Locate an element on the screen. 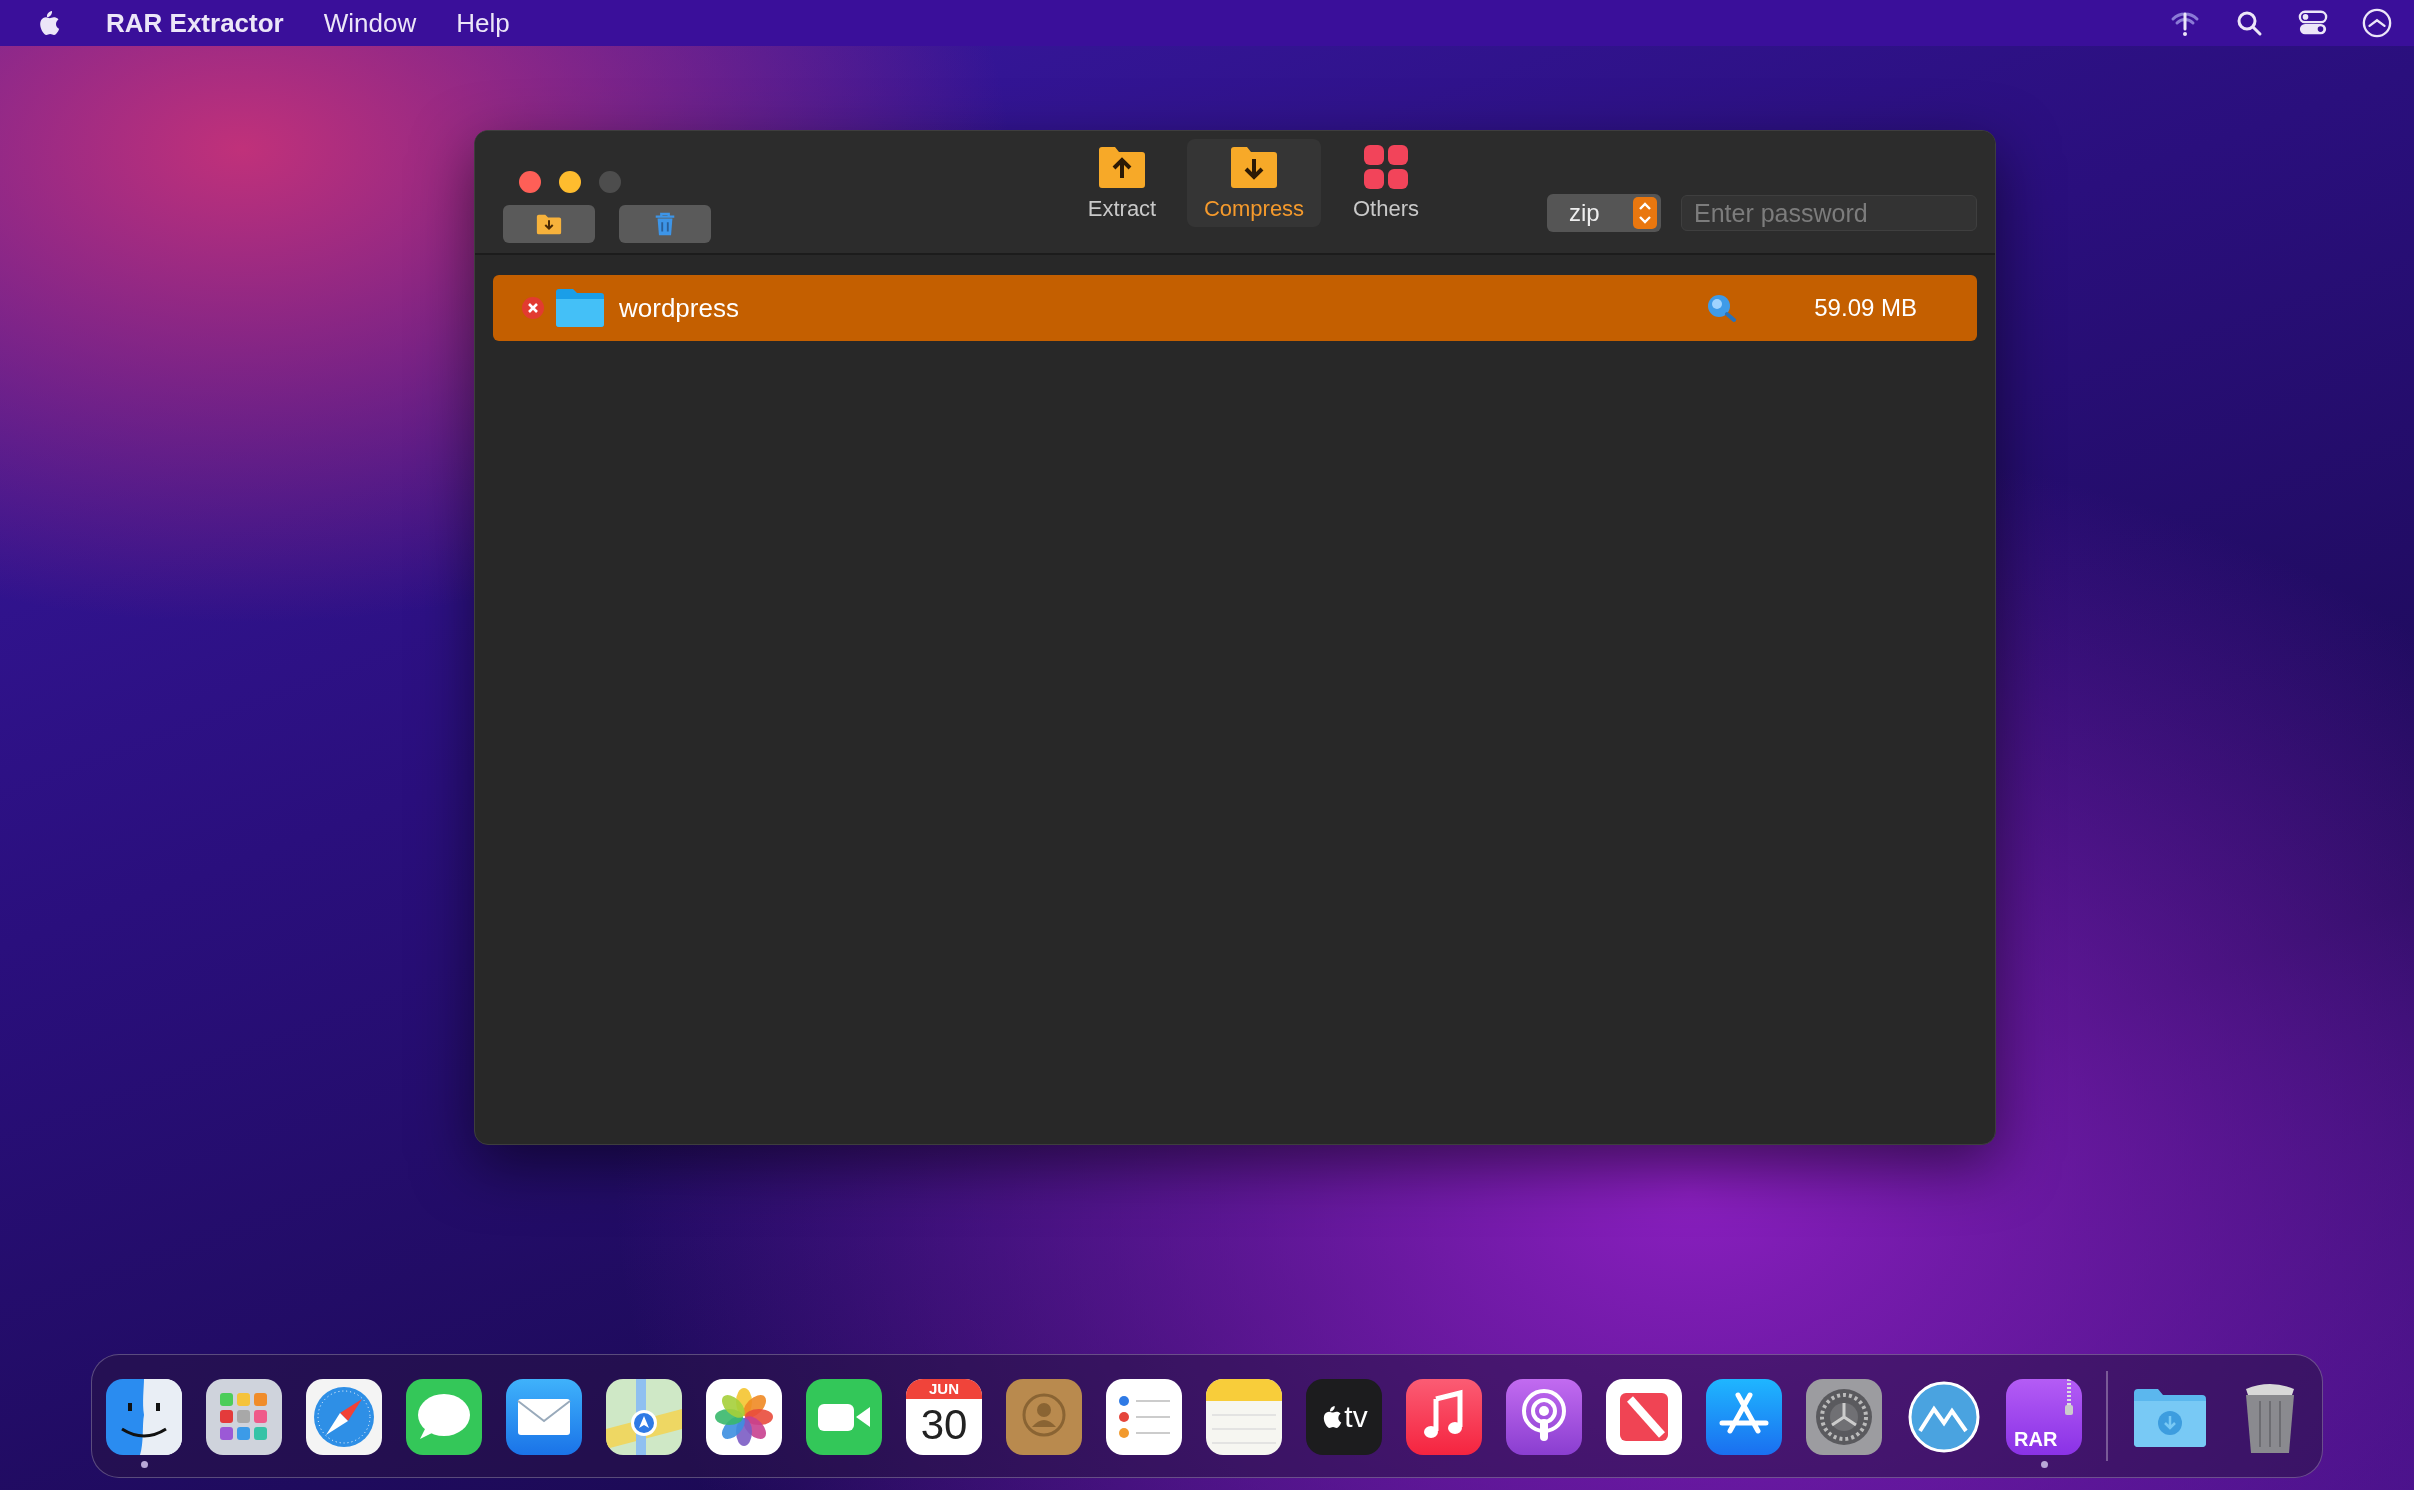 This screenshot has width=2414, height=1490. four-squares-icon is located at coordinates (1386, 167).